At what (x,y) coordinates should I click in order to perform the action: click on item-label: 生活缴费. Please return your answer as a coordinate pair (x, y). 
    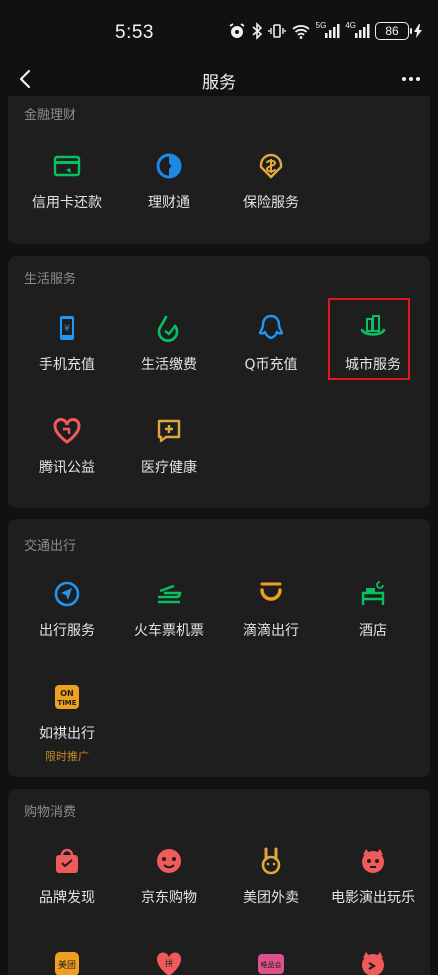
    Looking at the image, I should click on (169, 365).